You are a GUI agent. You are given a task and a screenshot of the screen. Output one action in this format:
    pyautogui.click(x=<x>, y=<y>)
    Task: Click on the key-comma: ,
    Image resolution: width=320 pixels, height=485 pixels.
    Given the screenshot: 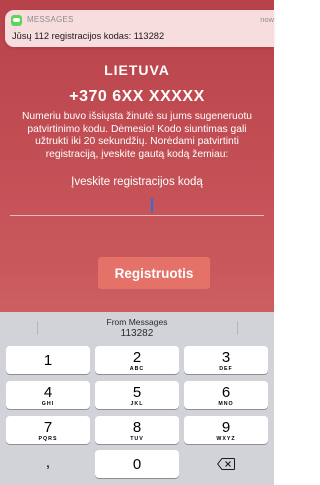 What is the action you would take?
    pyautogui.click(x=48, y=464)
    